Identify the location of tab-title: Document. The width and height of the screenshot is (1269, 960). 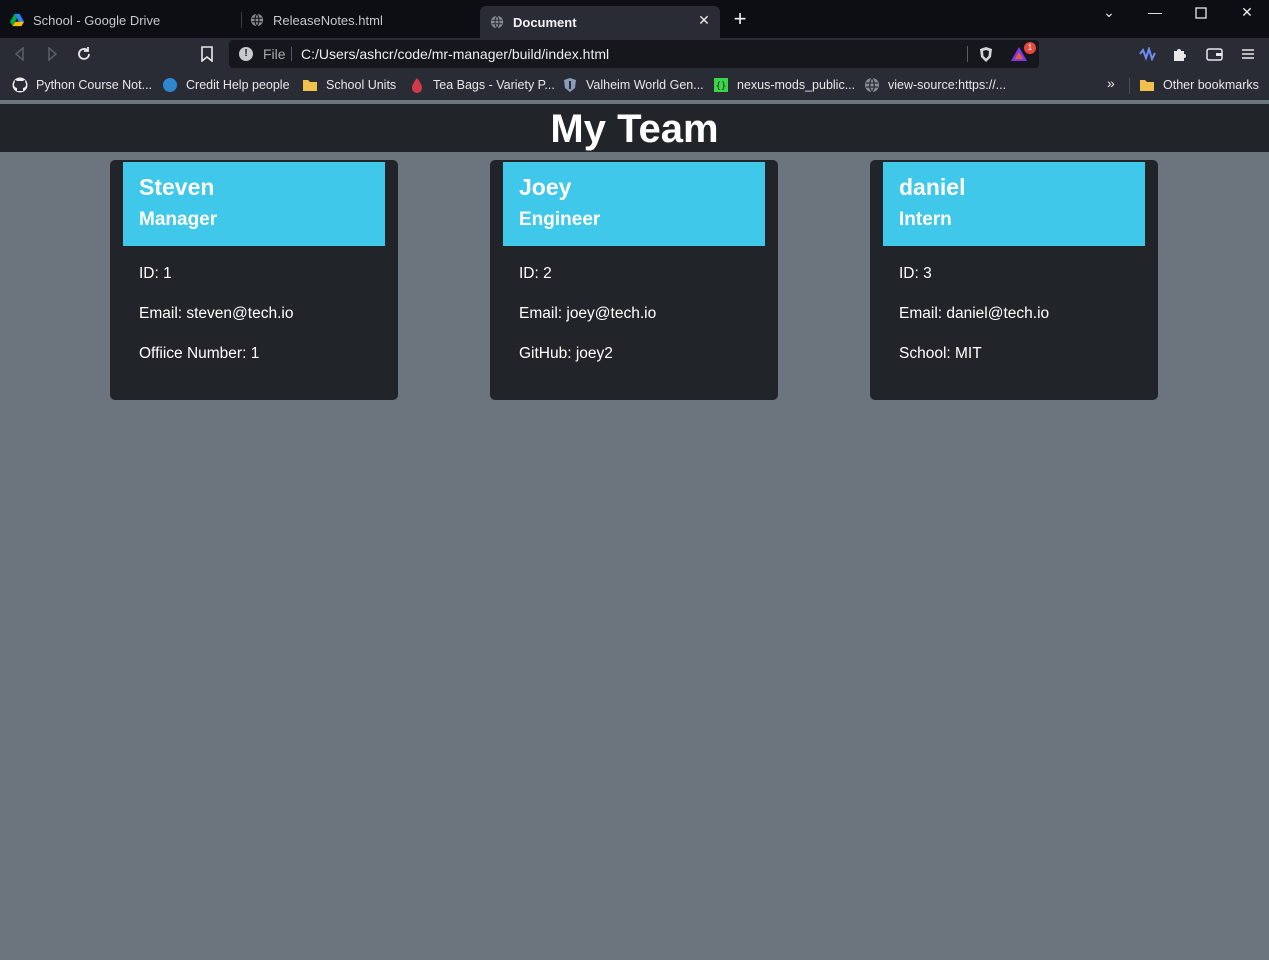
(545, 22).